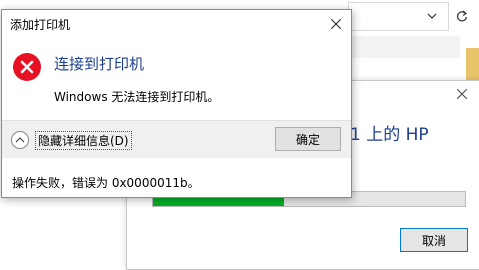  I want to click on dialog-close-button, so click(336, 24).